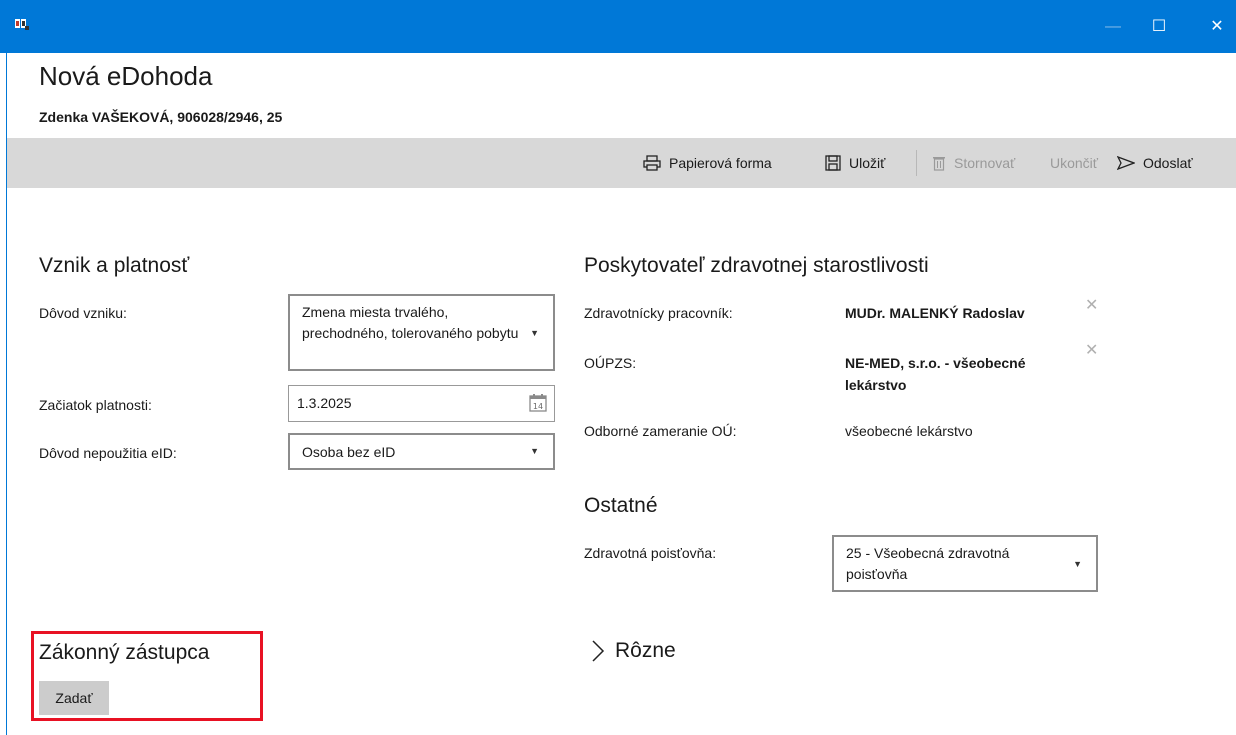 This screenshot has width=1236, height=735. Describe the element at coordinates (22, 24) in the screenshot. I see `app-logo-icon` at that location.